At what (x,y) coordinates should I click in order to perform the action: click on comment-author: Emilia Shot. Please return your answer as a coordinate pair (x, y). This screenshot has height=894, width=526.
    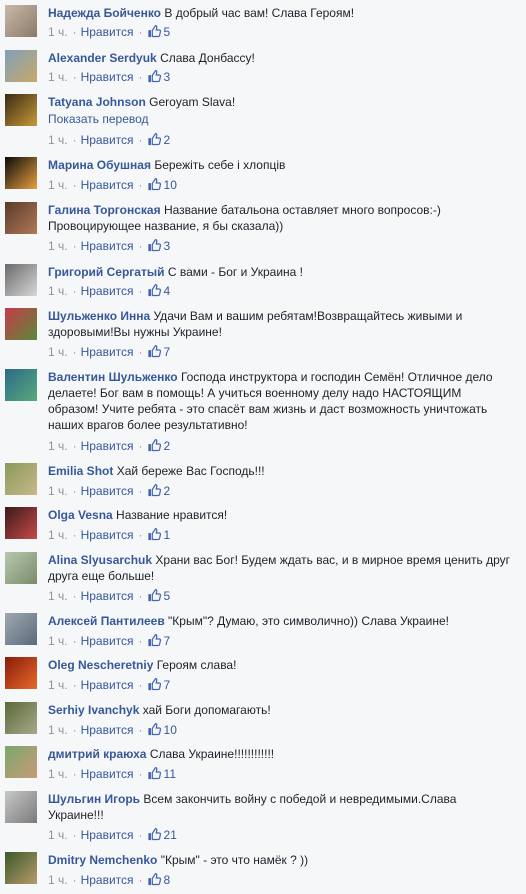
    Looking at the image, I should click on (80, 471).